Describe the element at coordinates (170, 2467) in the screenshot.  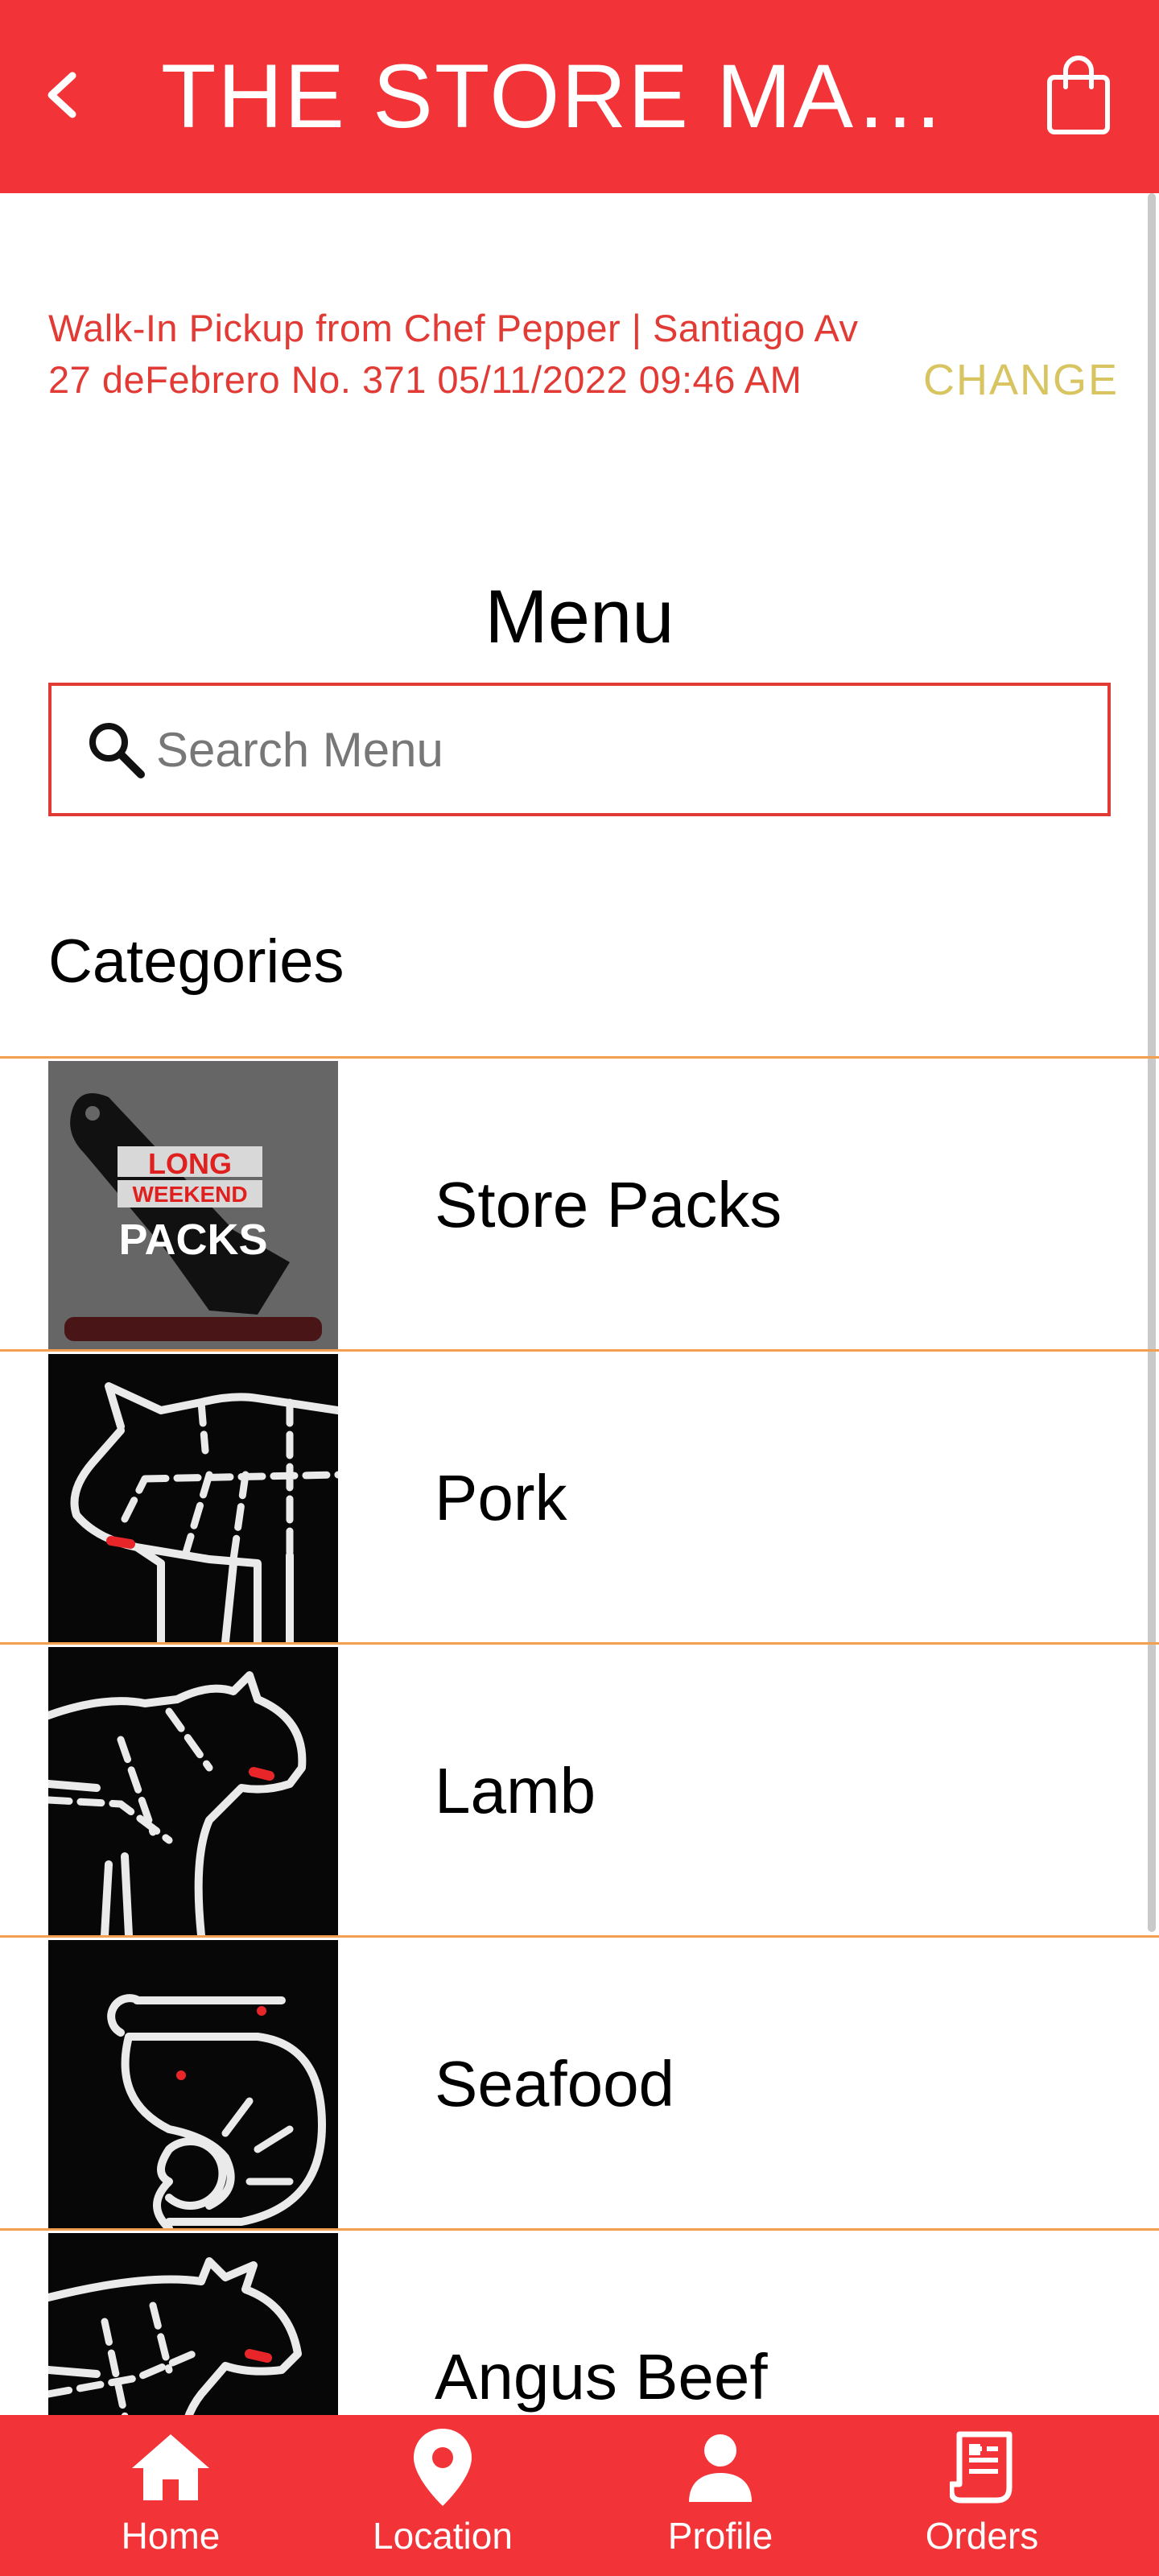
I see `home-icon` at that location.